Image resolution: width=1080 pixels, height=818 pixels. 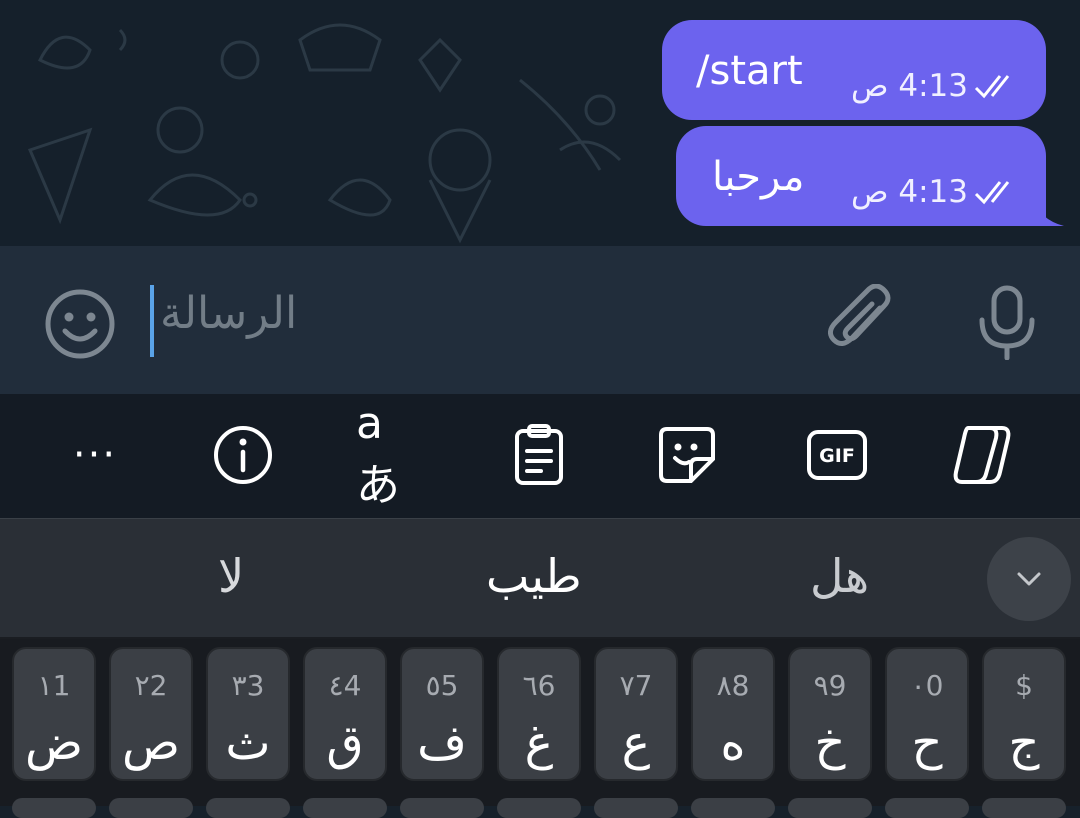 What do you see at coordinates (151, 685) in the screenshot?
I see `key-hint: ٢2` at bounding box center [151, 685].